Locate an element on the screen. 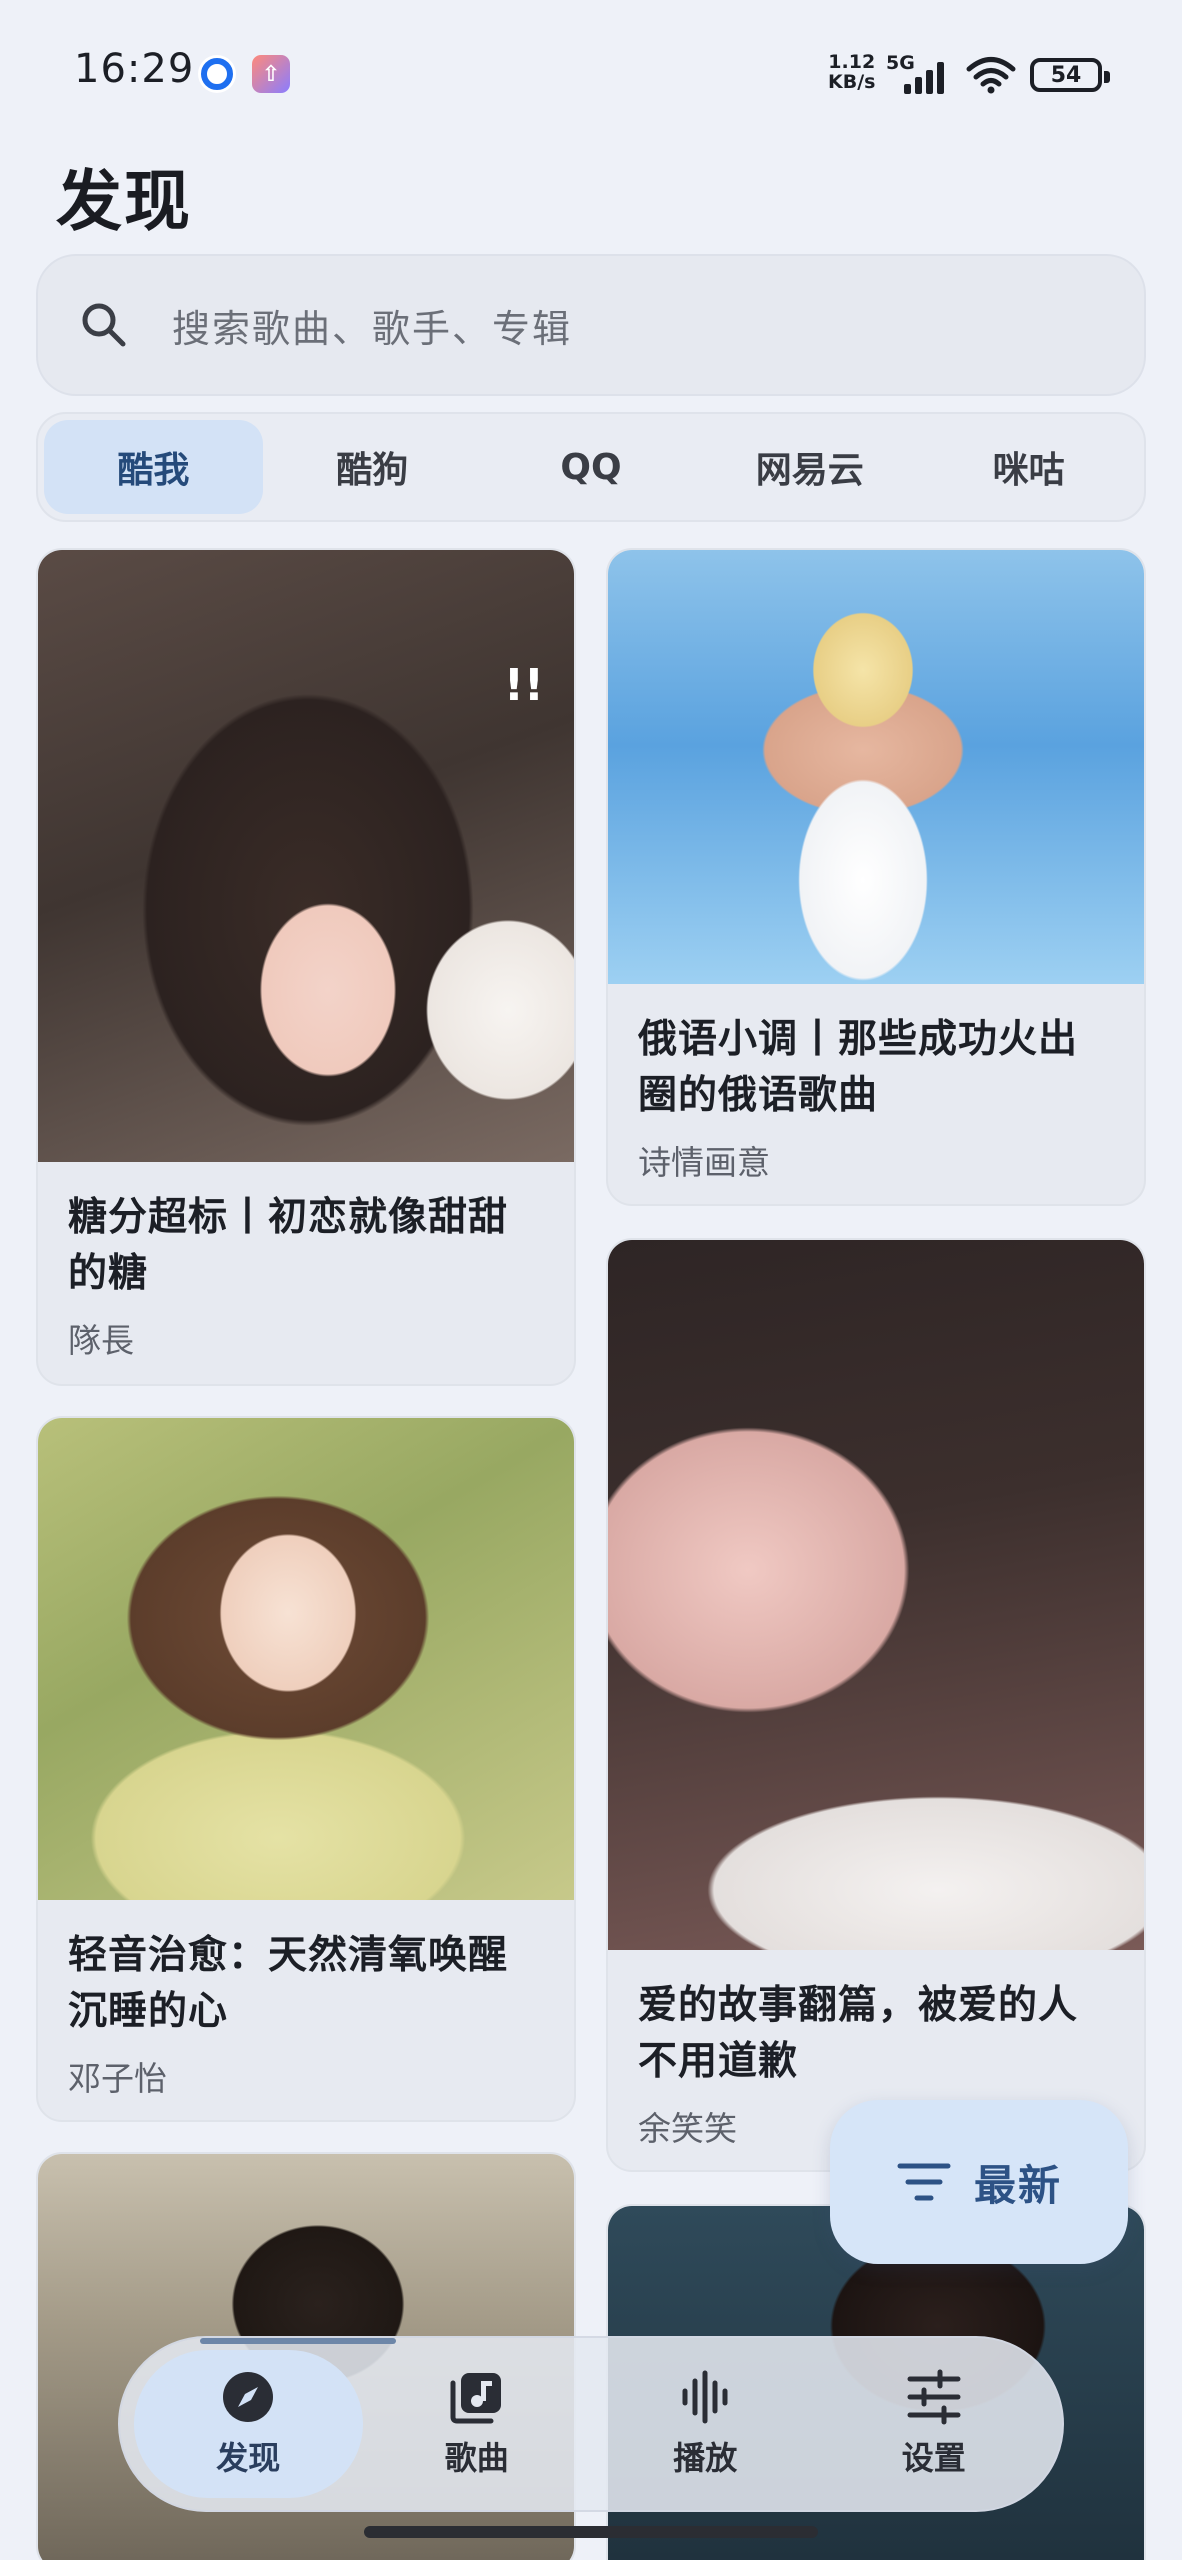 The height and width of the screenshot is (2560, 1182). playlist-card: 俄语小调丨那些成功火出圈的俄语歌曲 诗情画意 is located at coordinates (876, 877).